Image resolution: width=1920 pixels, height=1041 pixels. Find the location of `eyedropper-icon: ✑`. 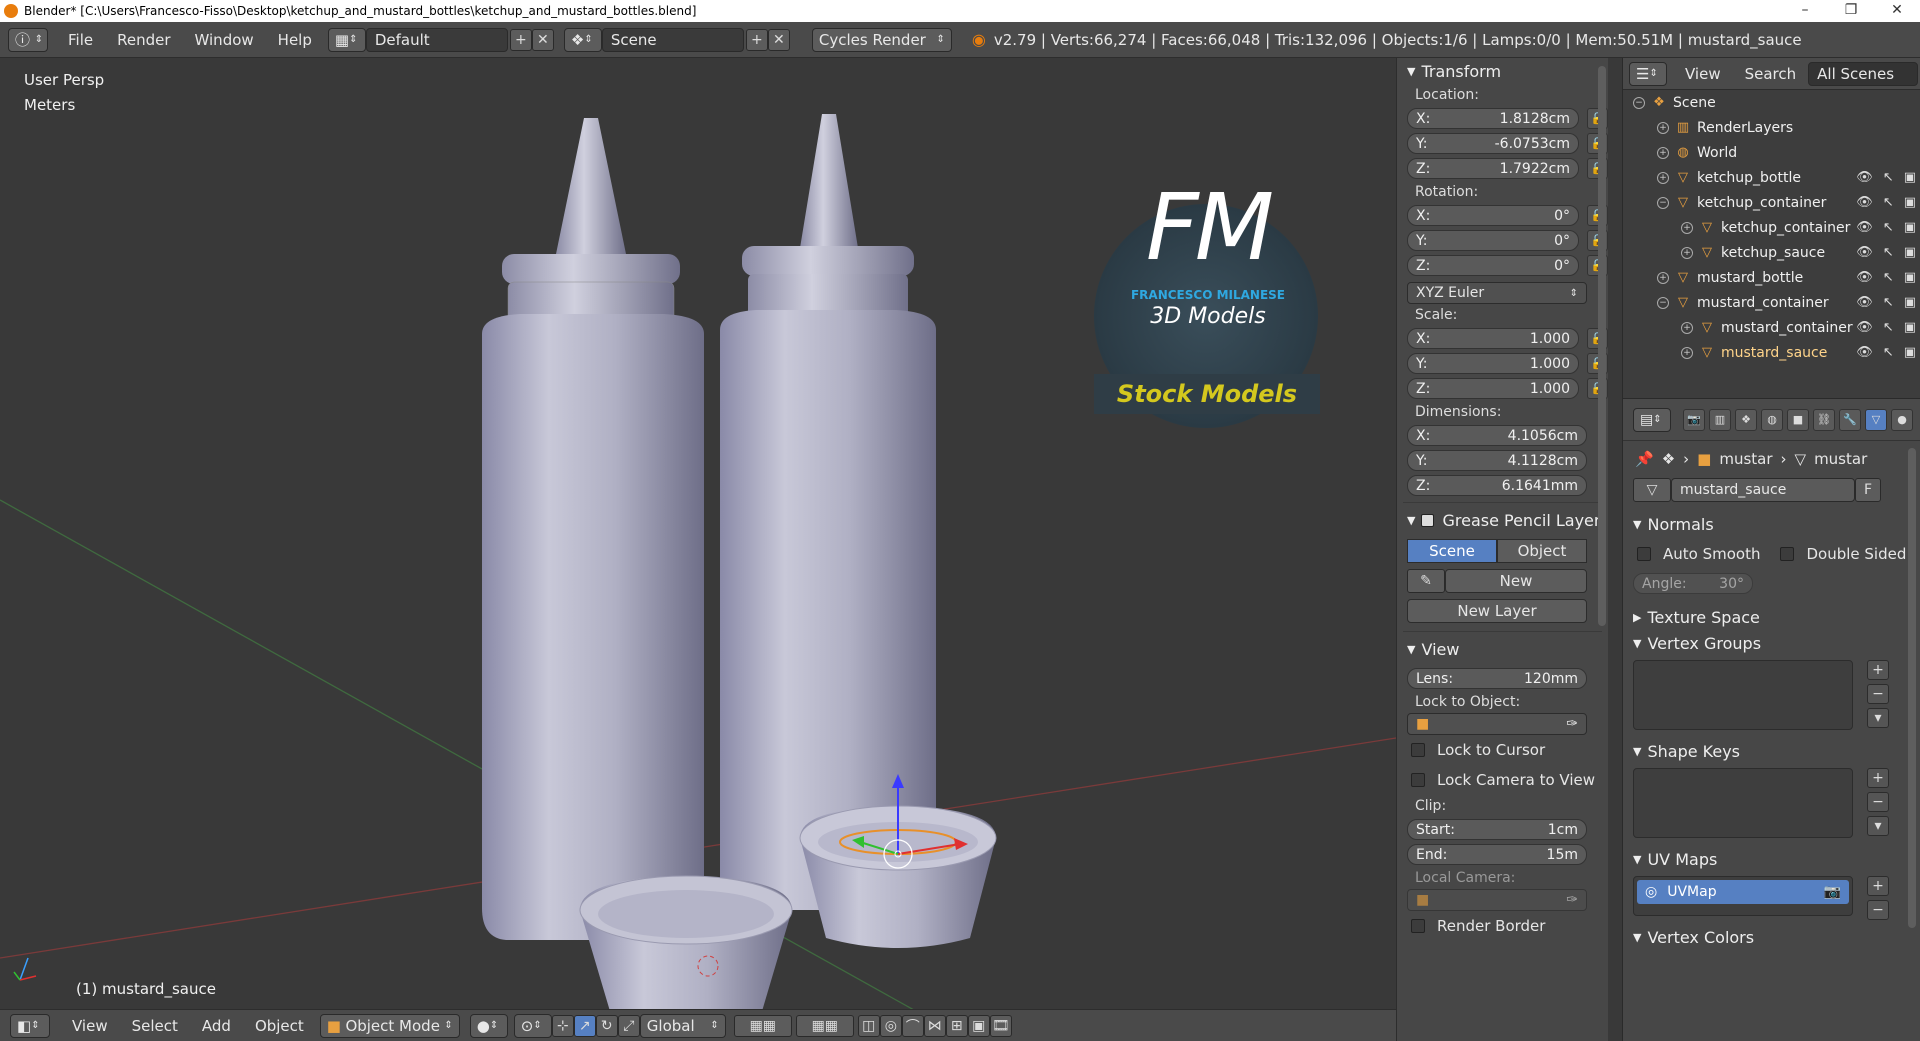

eyedropper-icon: ✑ is located at coordinates (1572, 900).